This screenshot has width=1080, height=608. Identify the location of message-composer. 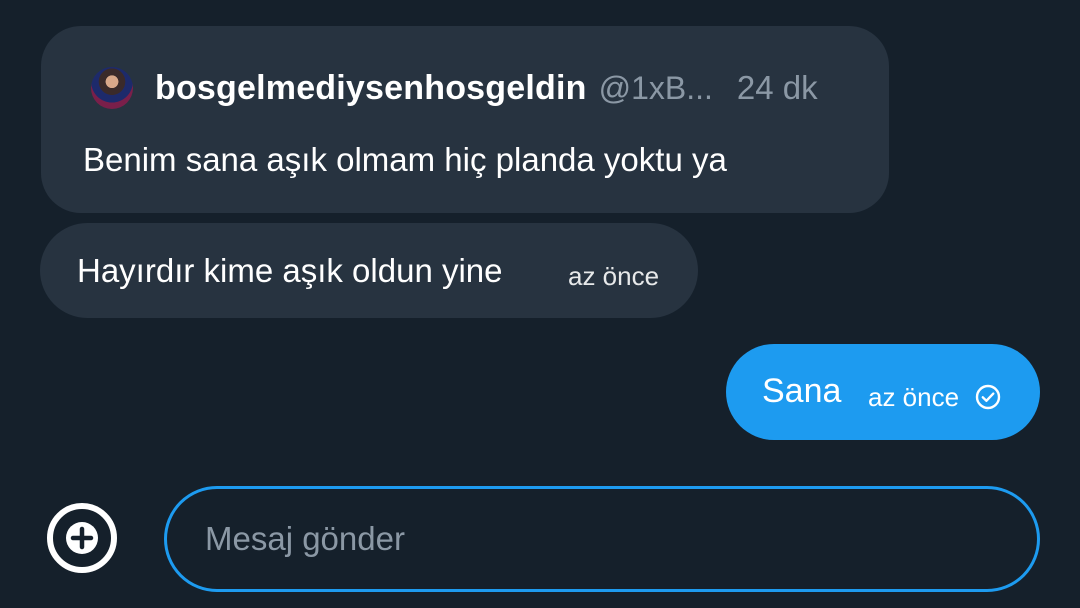
(602, 539).